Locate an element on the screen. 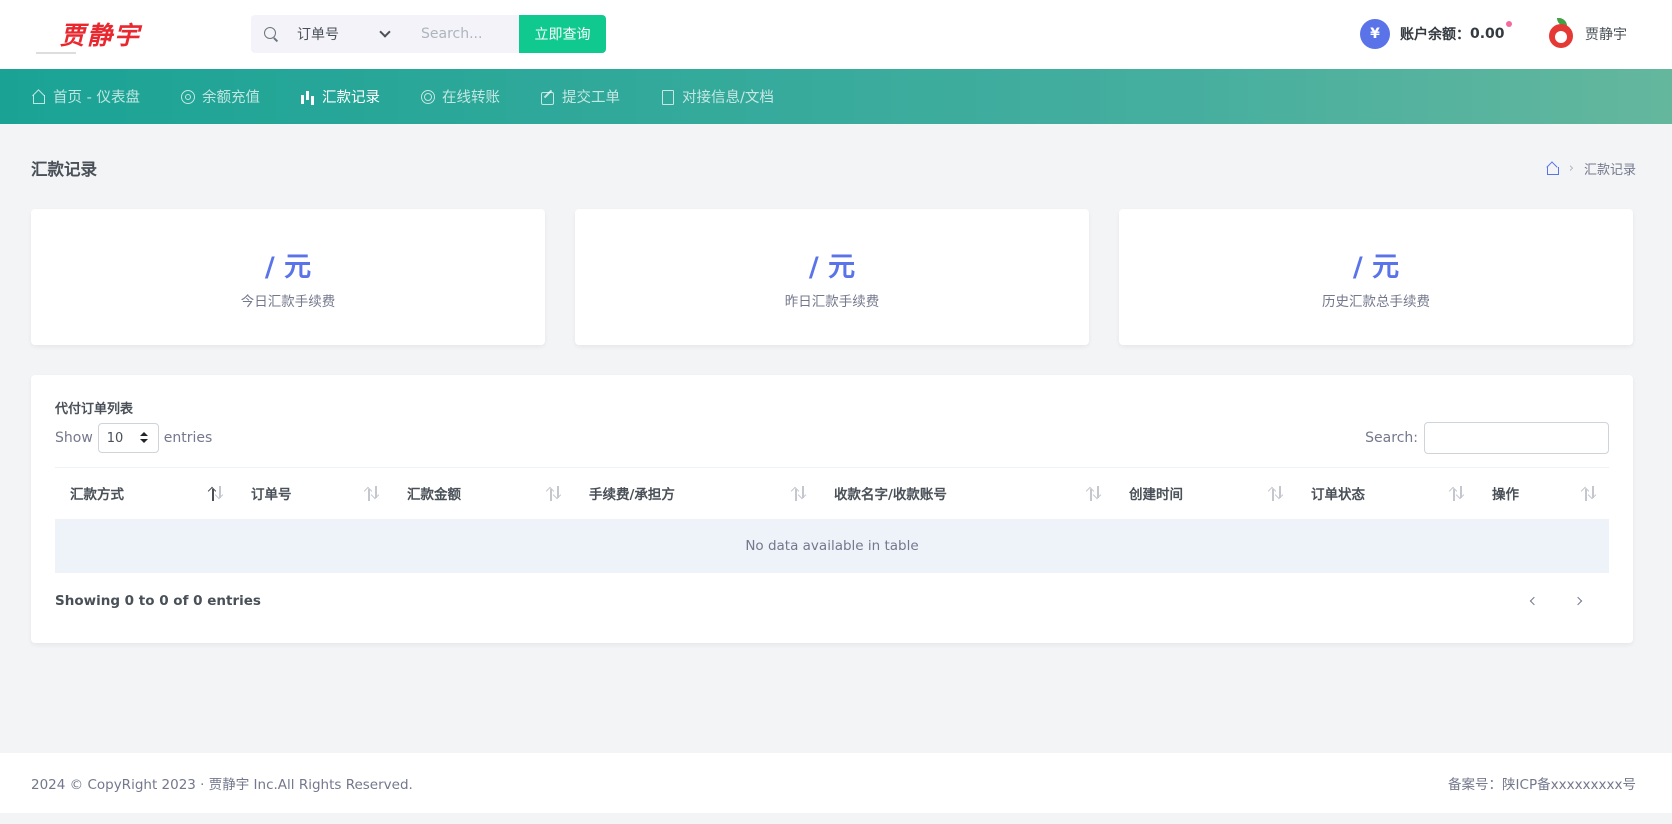 The height and width of the screenshot is (824, 1672). column-header: 手续费/承担方 is located at coordinates (696, 494).